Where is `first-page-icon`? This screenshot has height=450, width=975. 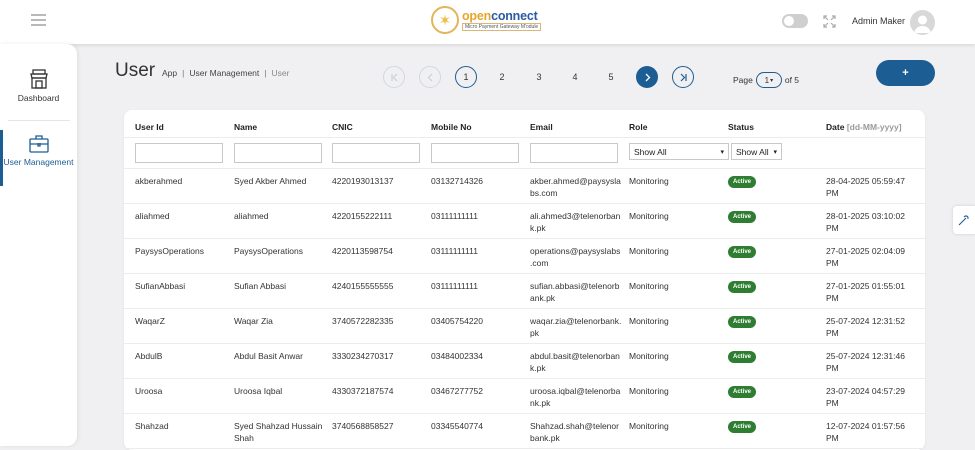
first-page-icon is located at coordinates (393, 77).